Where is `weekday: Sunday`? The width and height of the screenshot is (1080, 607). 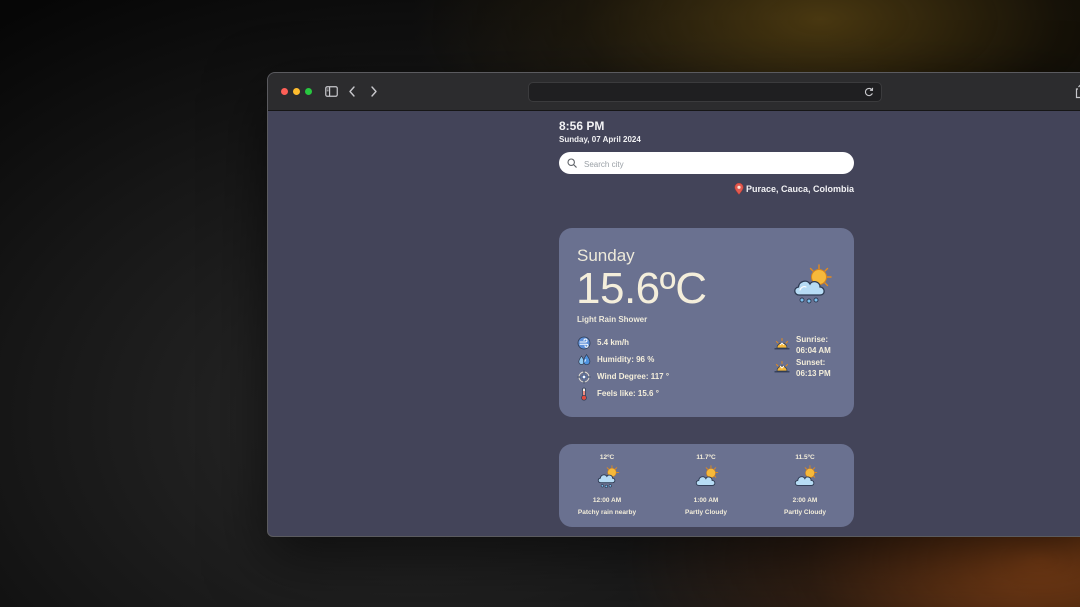
weekday: Sunday is located at coordinates (606, 255).